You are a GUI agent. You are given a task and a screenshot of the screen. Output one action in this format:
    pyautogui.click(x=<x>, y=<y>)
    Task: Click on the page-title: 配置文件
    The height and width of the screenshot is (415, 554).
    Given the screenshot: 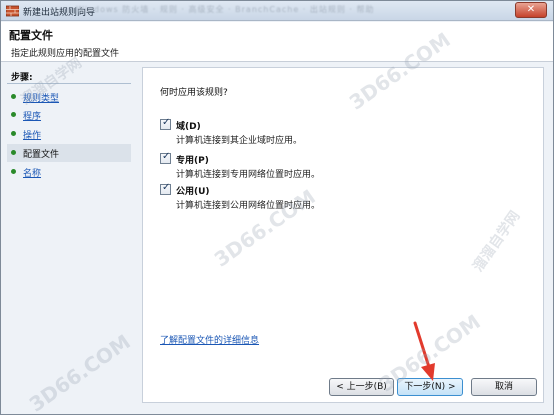 What is the action you would take?
    pyautogui.click(x=31, y=35)
    